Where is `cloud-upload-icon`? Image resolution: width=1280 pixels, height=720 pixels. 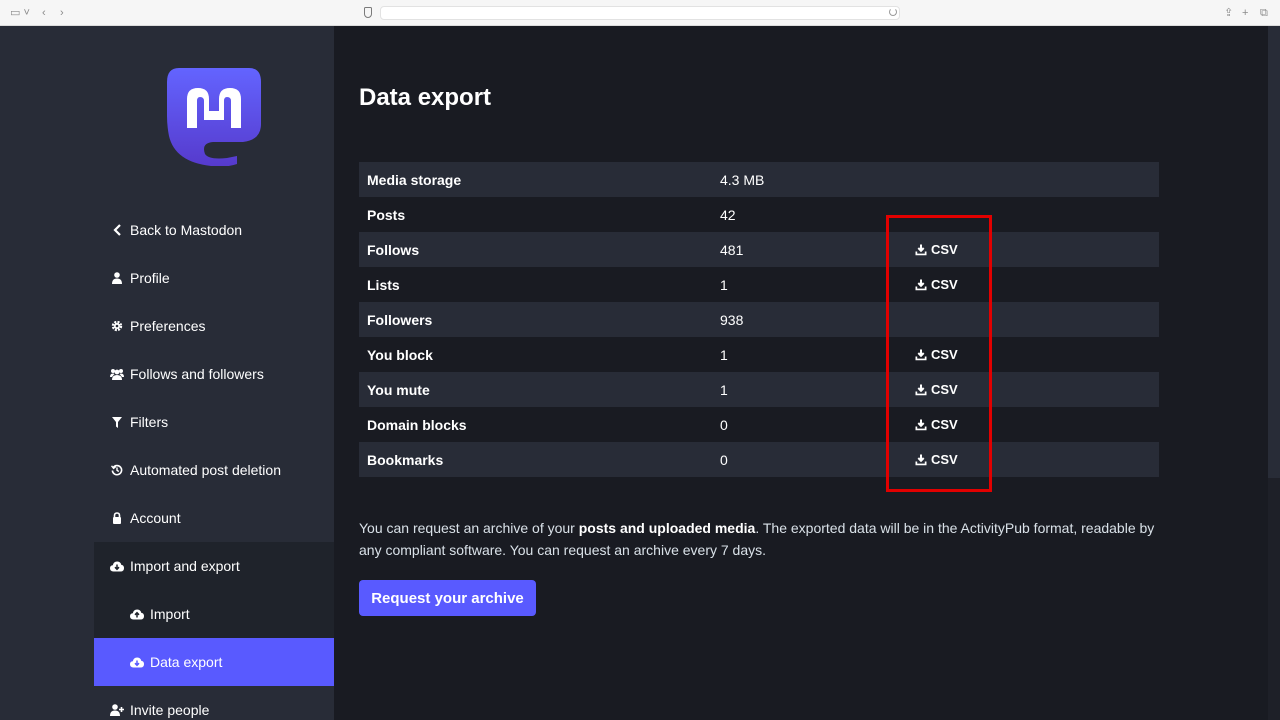 cloud-upload-icon is located at coordinates (137, 614).